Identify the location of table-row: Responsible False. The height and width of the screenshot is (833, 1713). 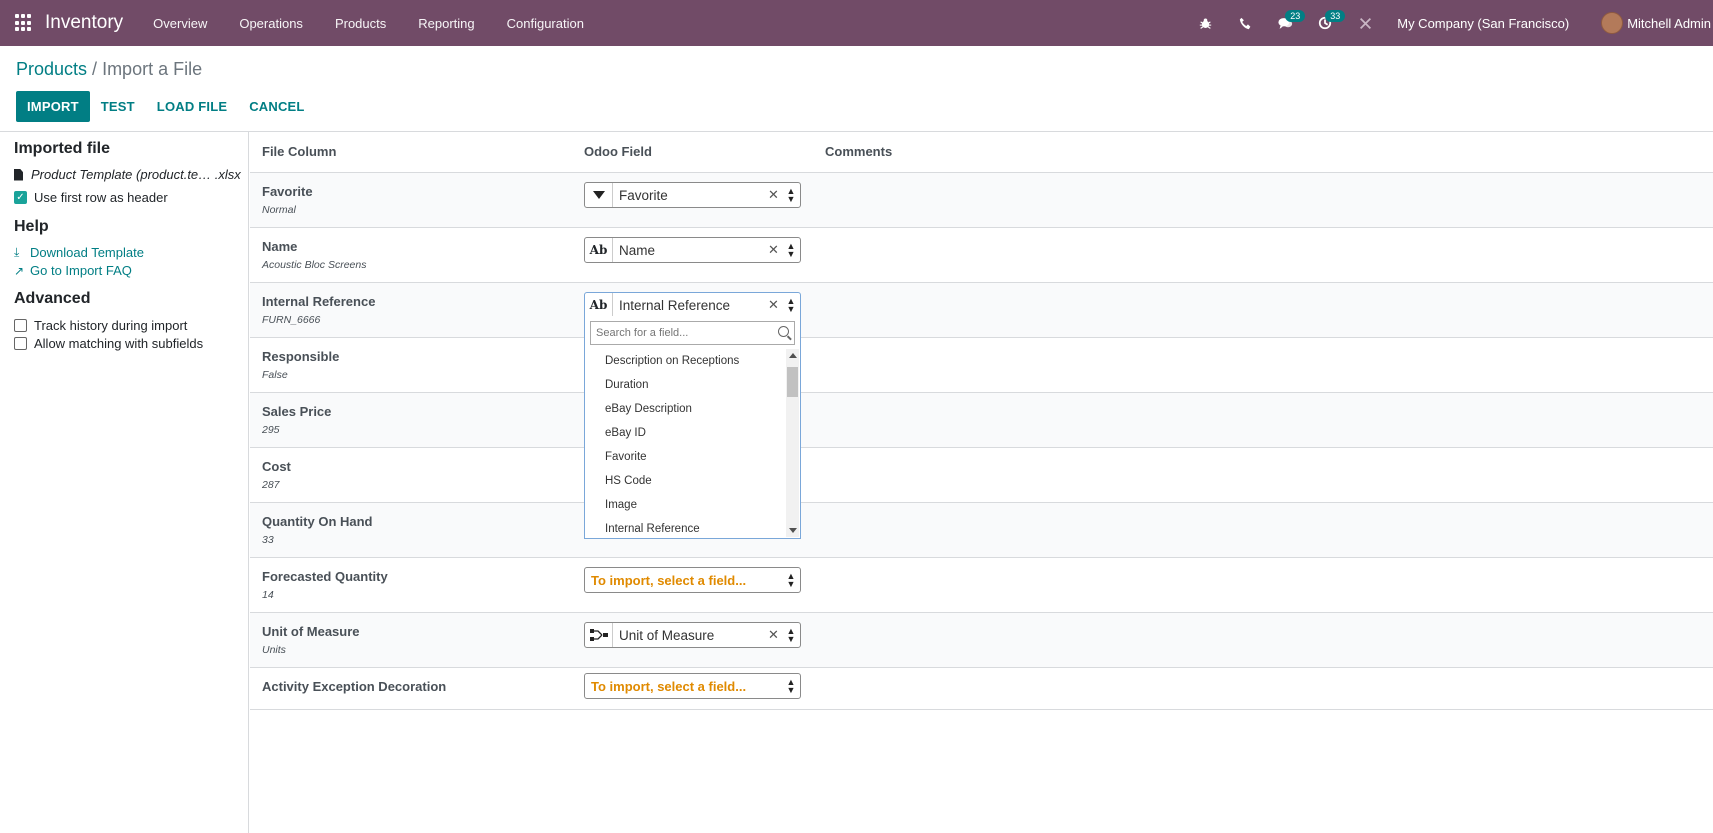
(981, 365).